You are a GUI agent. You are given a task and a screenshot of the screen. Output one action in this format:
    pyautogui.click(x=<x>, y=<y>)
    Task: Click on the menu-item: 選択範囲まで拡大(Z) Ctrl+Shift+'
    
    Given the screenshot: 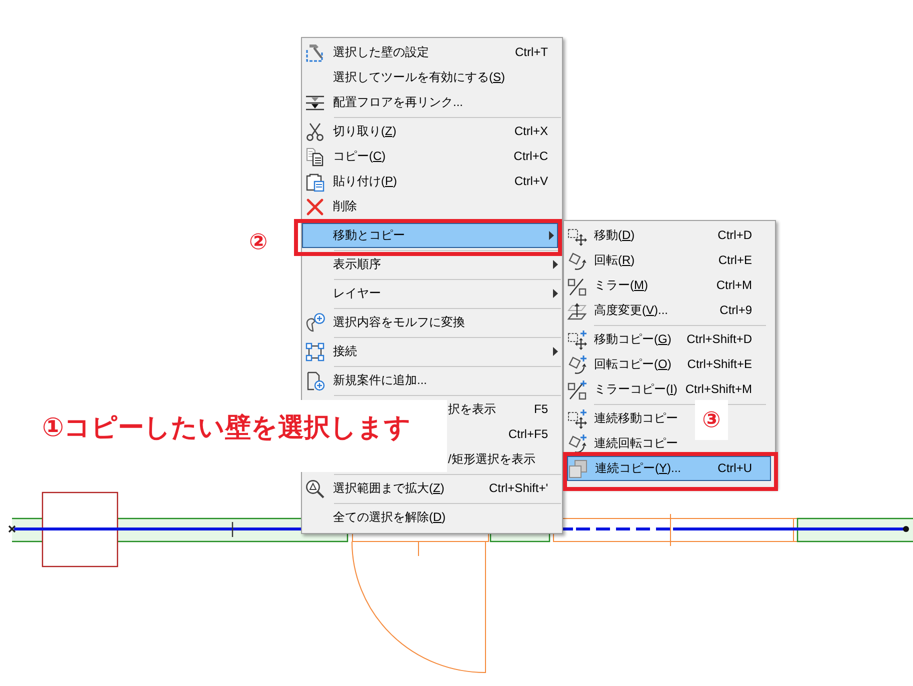 What is the action you would take?
    pyautogui.click(x=432, y=488)
    